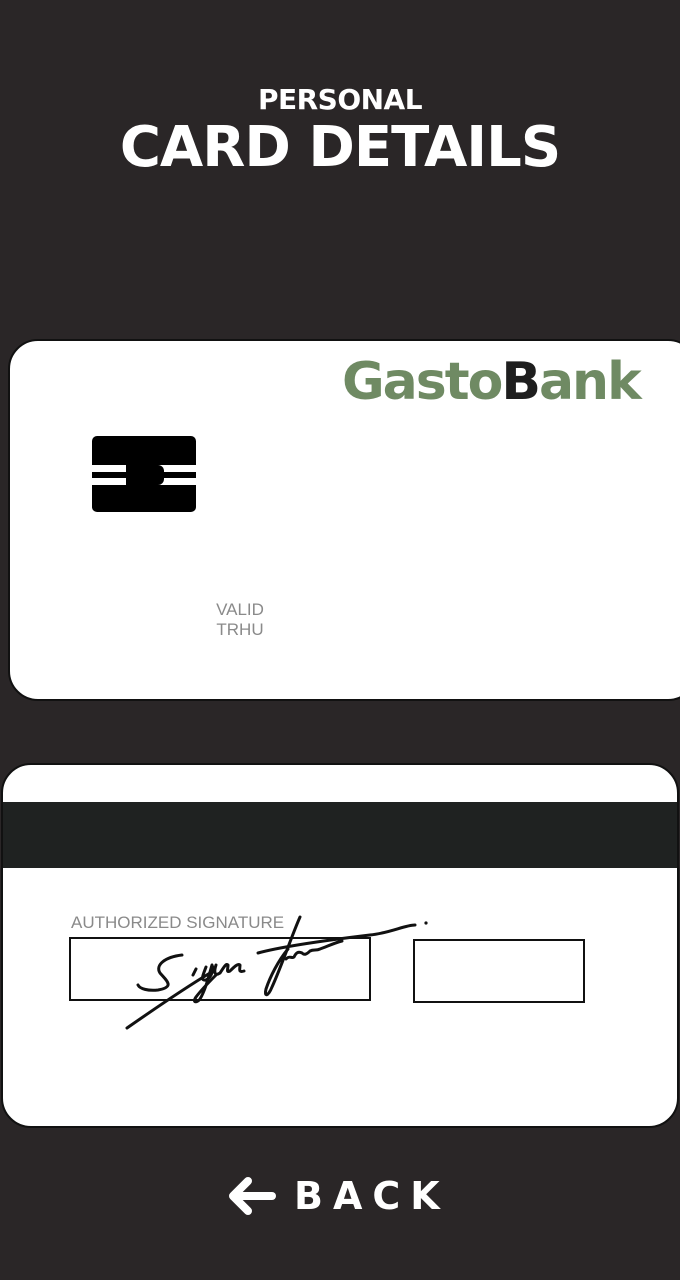  I want to click on back-button: BACK, so click(338, 1196).